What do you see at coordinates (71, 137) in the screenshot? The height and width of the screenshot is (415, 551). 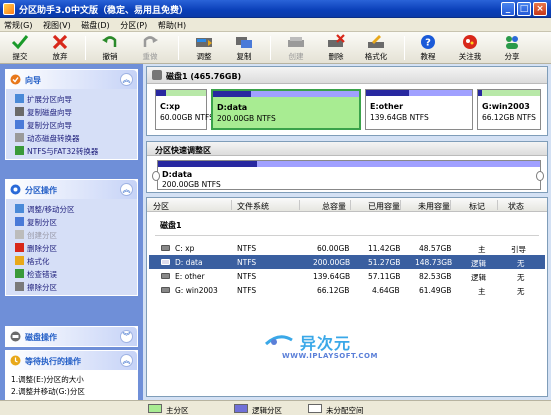 I see `sidebar-item-dynamic-disk: 动态磁盘转换器` at bounding box center [71, 137].